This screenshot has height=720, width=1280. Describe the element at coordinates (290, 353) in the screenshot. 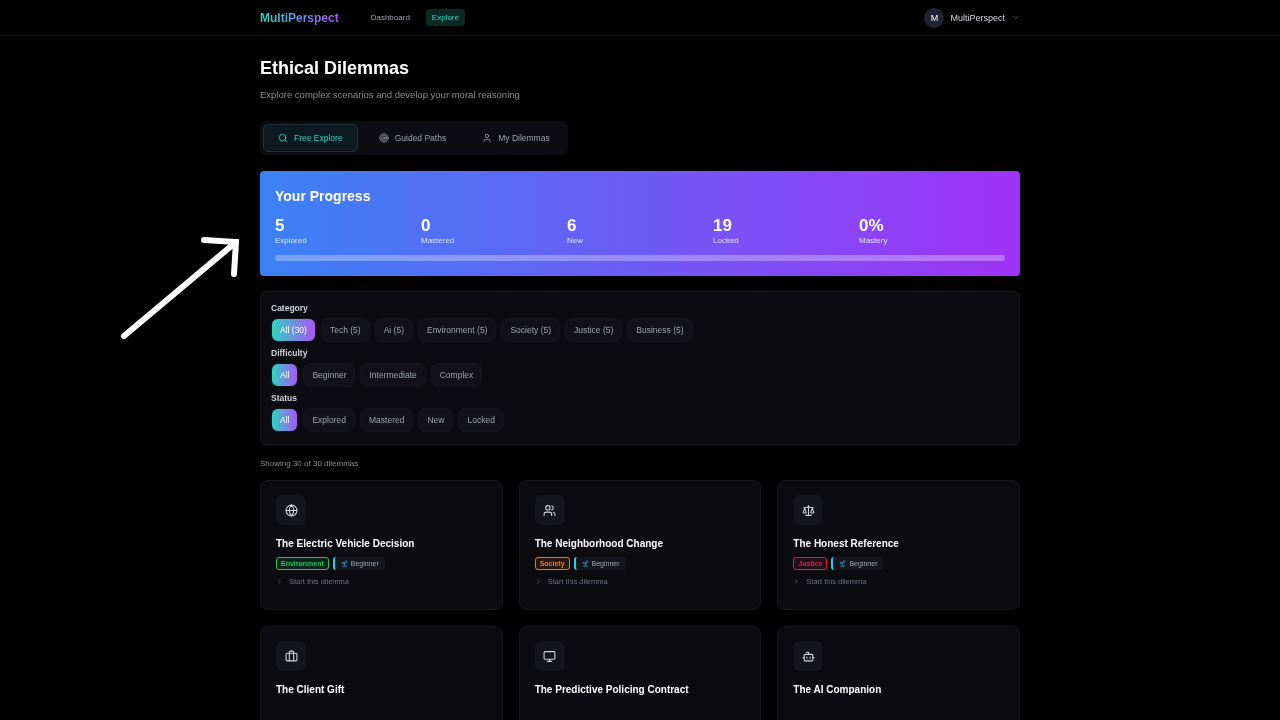

I see `filter-label: Difficulty` at that location.